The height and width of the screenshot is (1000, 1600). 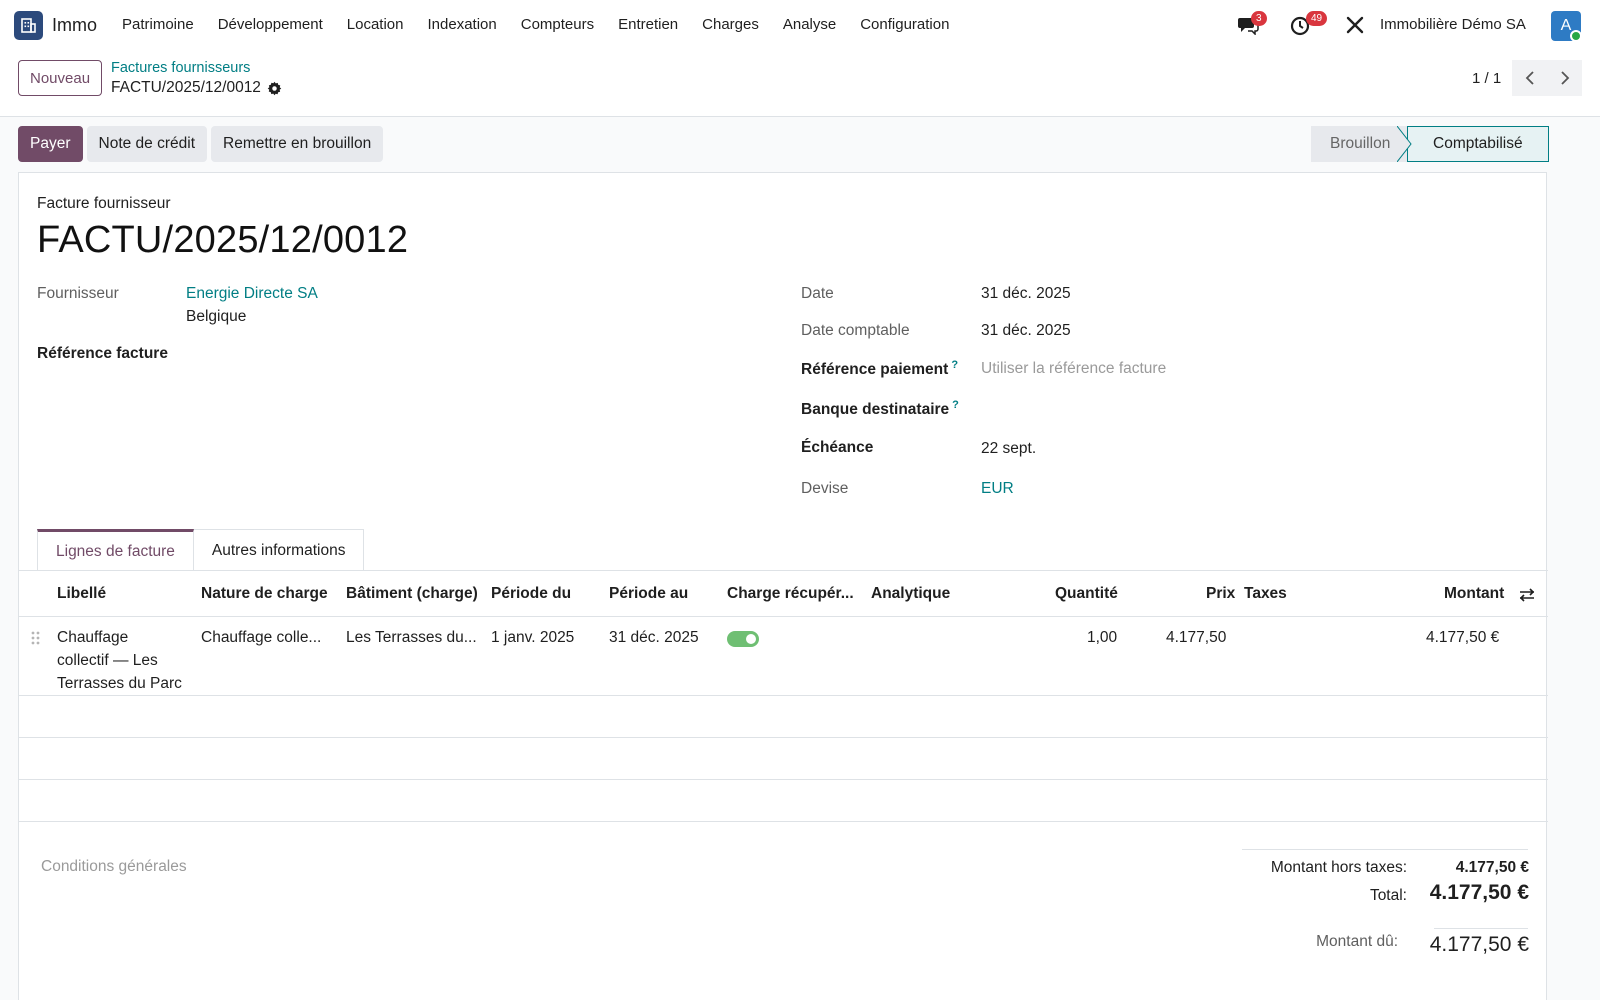 What do you see at coordinates (904, 24) in the screenshot?
I see `menu-item-configuration: Configuration` at bounding box center [904, 24].